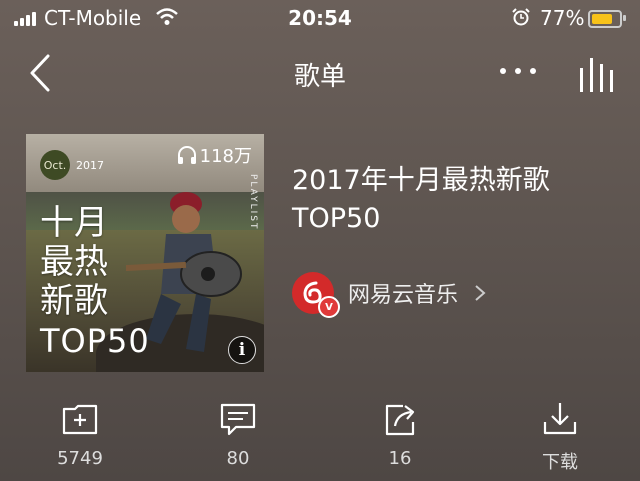 Image resolution: width=640 pixels, height=481 pixels. Describe the element at coordinates (480, 293) in the screenshot. I see `chevron-right-icon` at that location.